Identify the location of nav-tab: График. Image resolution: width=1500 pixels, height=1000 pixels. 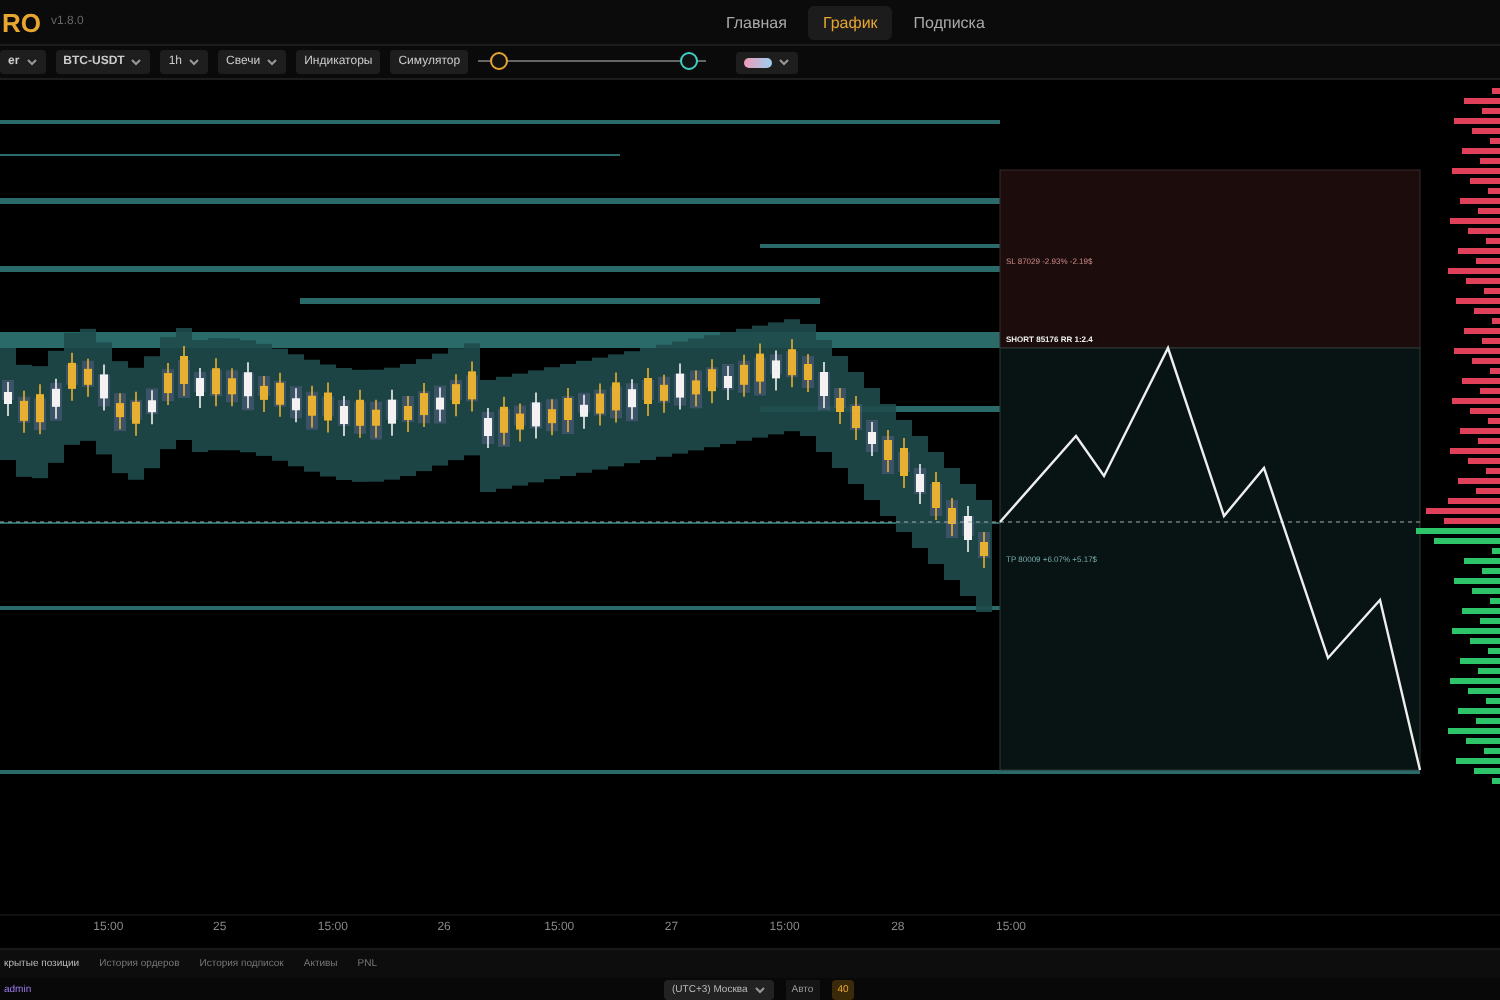
(850, 23).